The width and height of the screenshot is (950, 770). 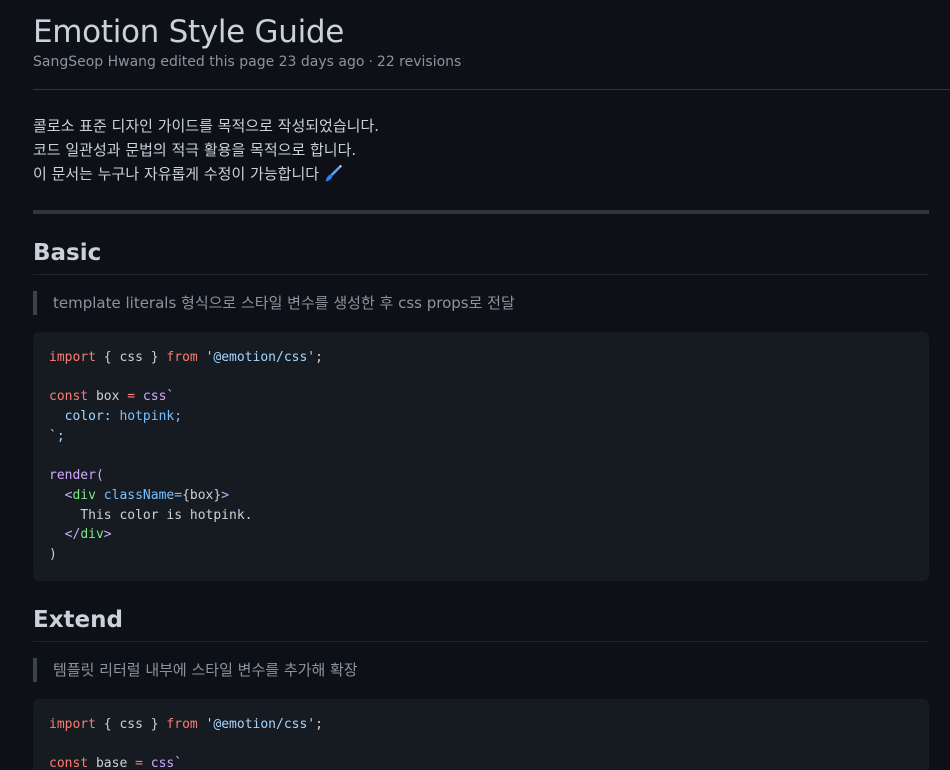 What do you see at coordinates (195, 150) in the screenshot?
I see `intro-line-2: 코드 일관성과 문법의 적극 활용을 목적으로 합니다.` at bounding box center [195, 150].